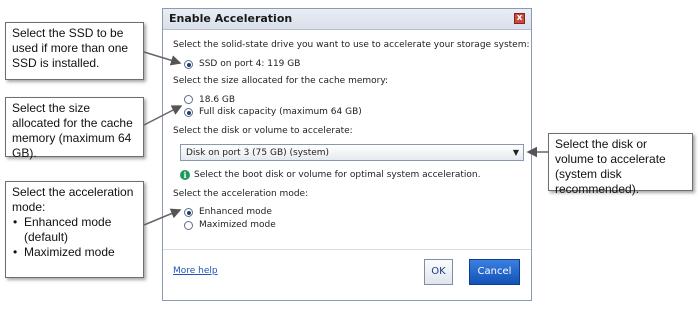 The width and height of the screenshot is (700, 309). I want to click on ssd-radio, so click(188, 64).